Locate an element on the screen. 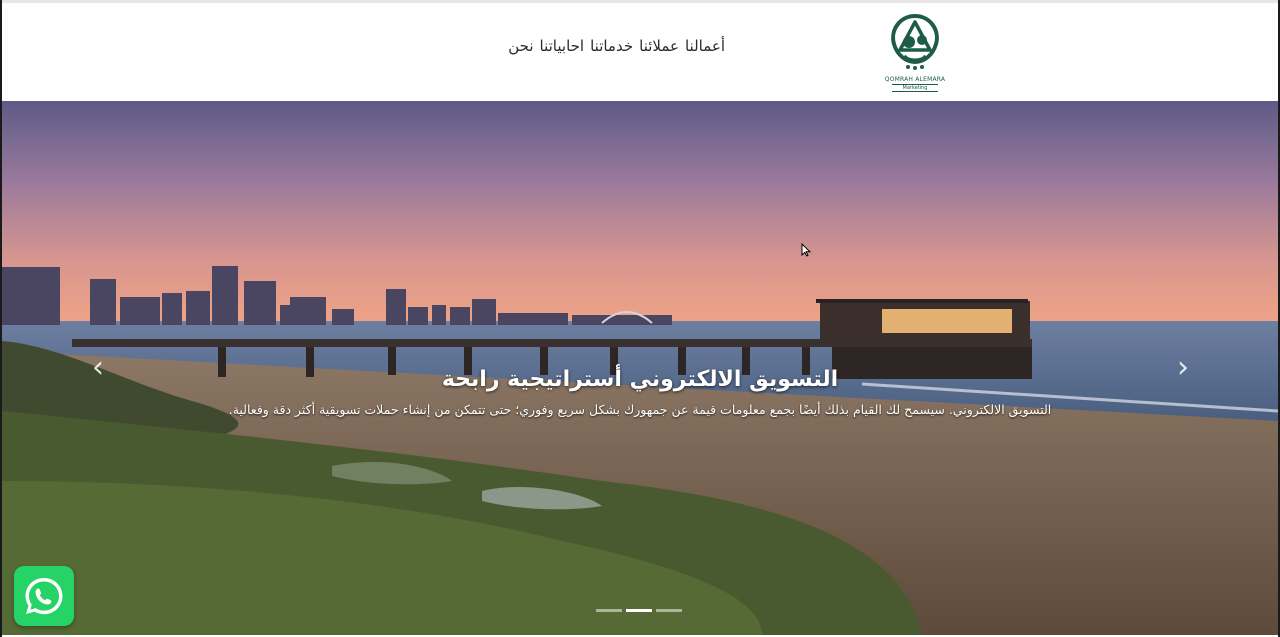 Image resolution: width=1280 pixels, height=637 pixels. nav-item-about: نحن is located at coordinates (520, 46).